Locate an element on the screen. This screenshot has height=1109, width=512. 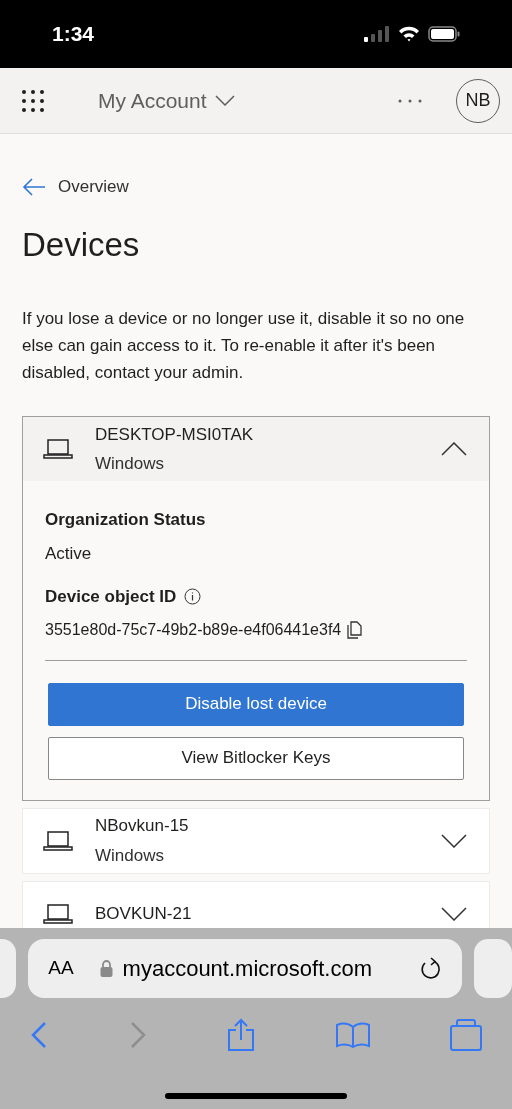
bitlocker-keys-button: View Bitlocker Keys is located at coordinates (256, 758).